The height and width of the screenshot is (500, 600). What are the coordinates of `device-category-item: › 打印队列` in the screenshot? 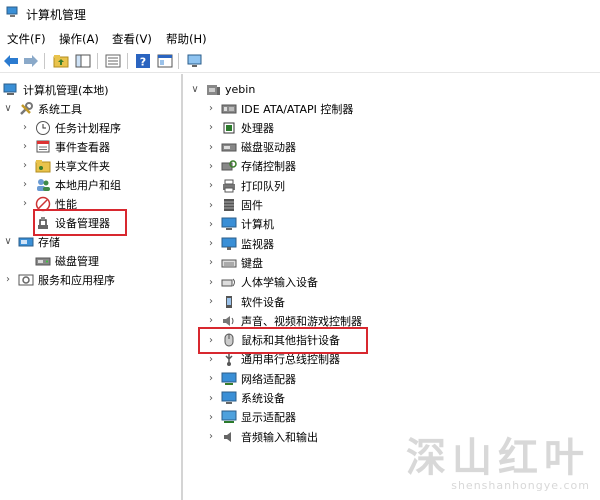 It's located at (245, 185).